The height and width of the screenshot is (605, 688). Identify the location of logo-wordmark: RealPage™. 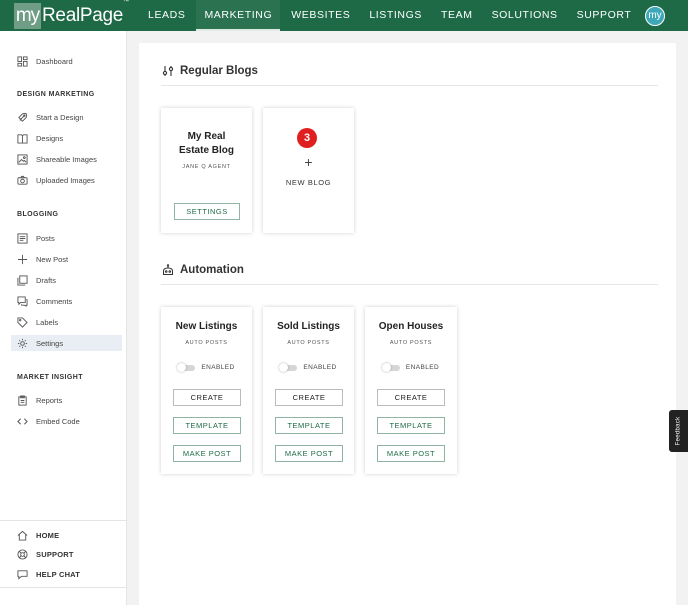
(85, 13).